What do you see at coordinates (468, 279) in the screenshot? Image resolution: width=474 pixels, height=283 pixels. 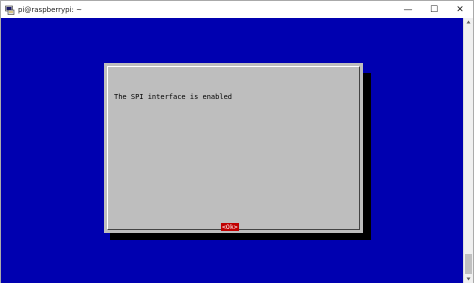 I see `scroll-down-arrow-icon` at bounding box center [468, 279].